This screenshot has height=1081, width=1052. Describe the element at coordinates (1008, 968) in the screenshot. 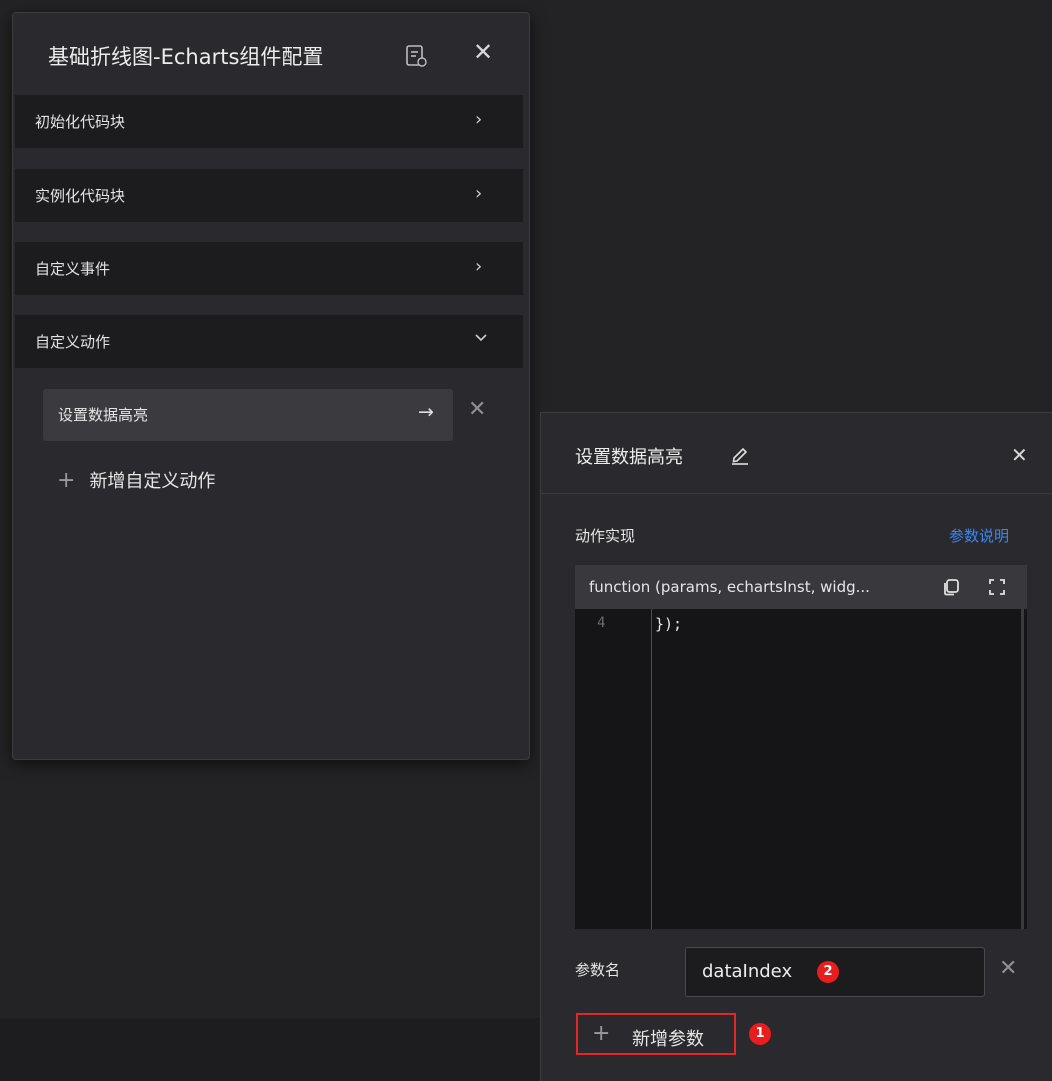

I see `delete-param-icon: ✕` at that location.